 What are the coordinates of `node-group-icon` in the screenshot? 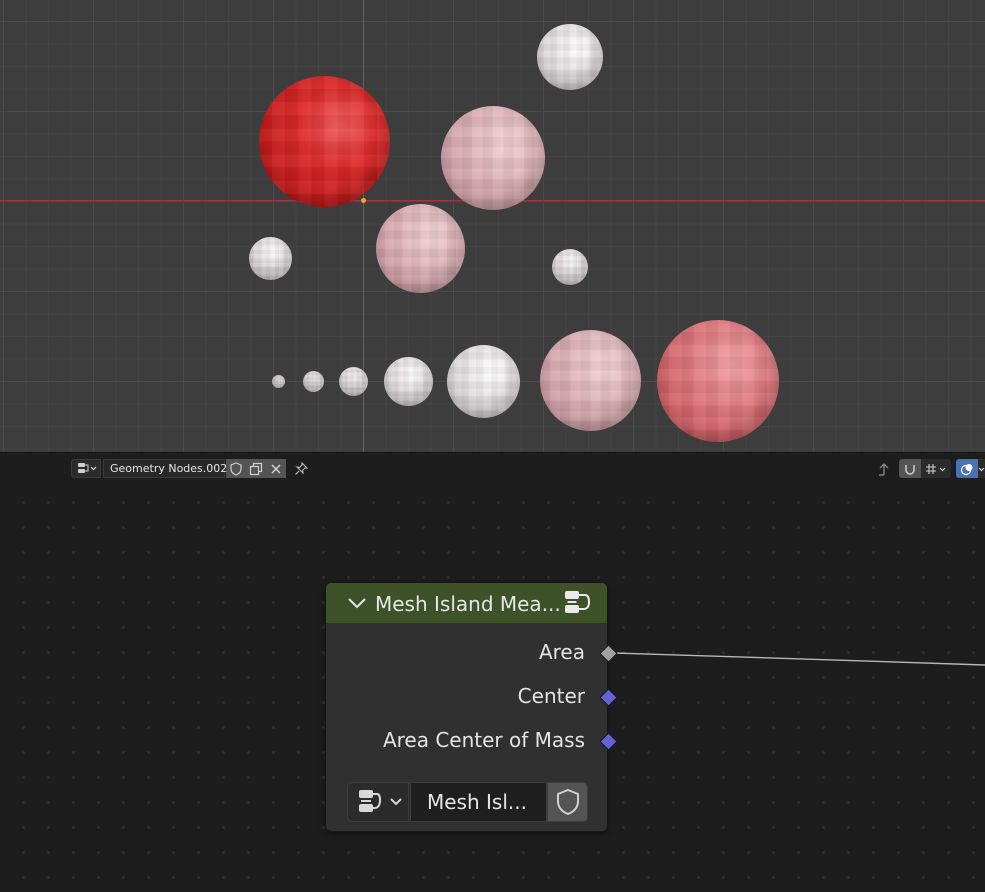 It's located at (578, 602).